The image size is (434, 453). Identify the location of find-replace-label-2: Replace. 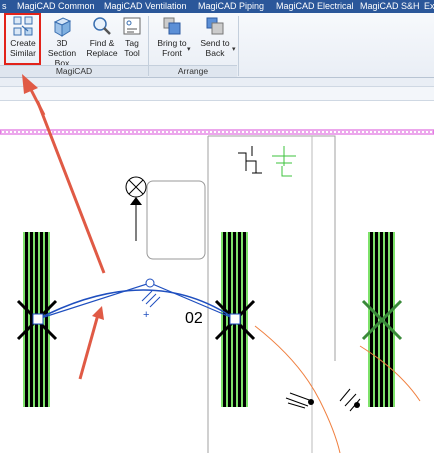
(102, 53).